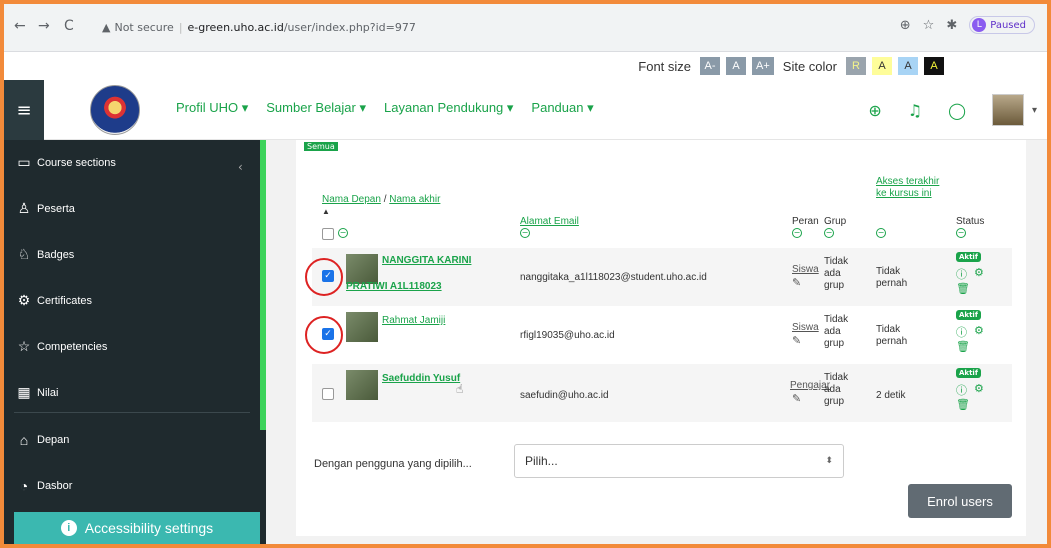 Image resolution: width=1051 pixels, height=548 pixels. I want to click on grades-icon: ▦, so click(24, 392).